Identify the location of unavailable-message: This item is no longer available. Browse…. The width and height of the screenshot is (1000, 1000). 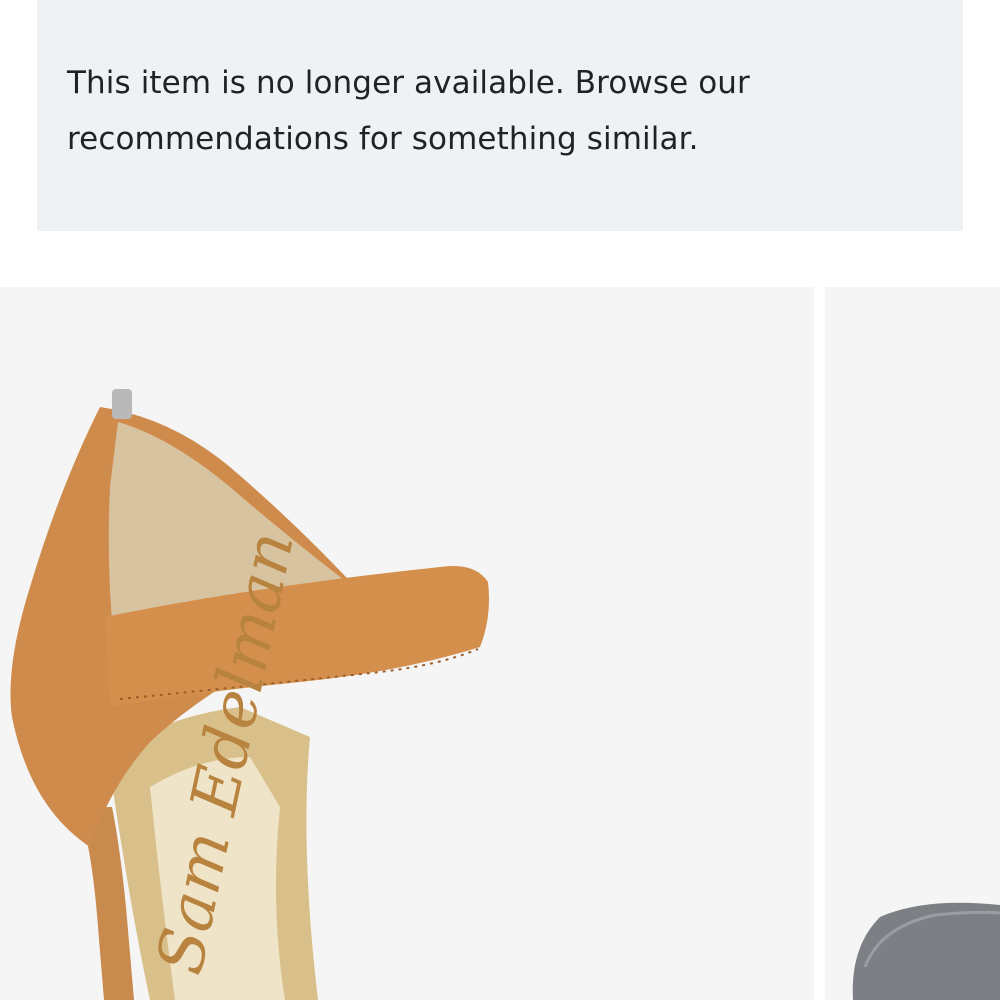
(417, 111).